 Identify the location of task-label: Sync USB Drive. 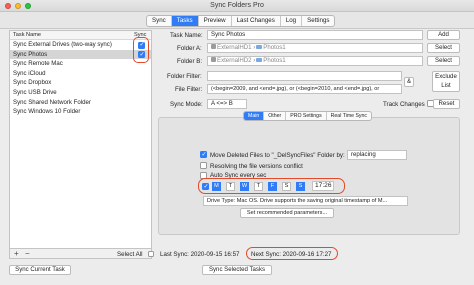
(35, 92).